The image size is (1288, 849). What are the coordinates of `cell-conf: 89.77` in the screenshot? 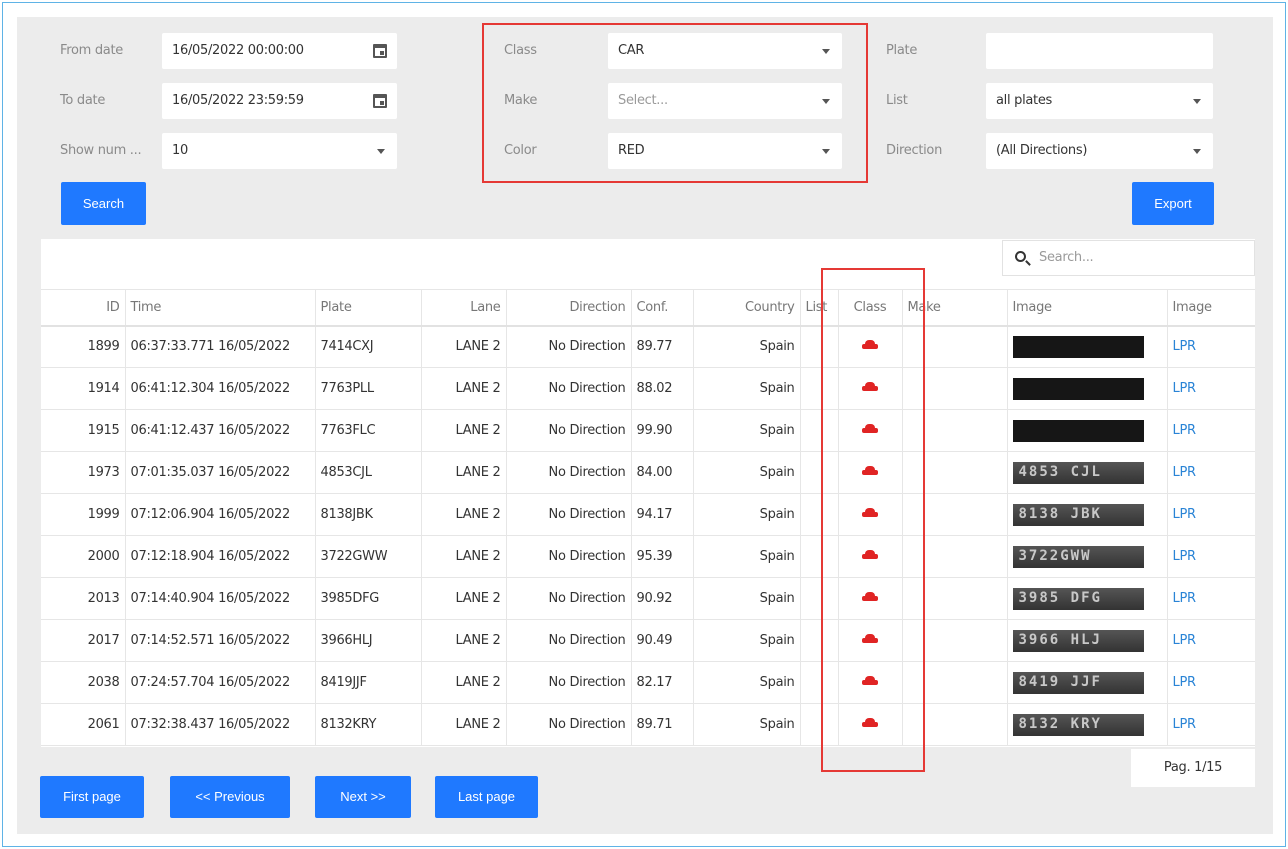 It's located at (662, 346).